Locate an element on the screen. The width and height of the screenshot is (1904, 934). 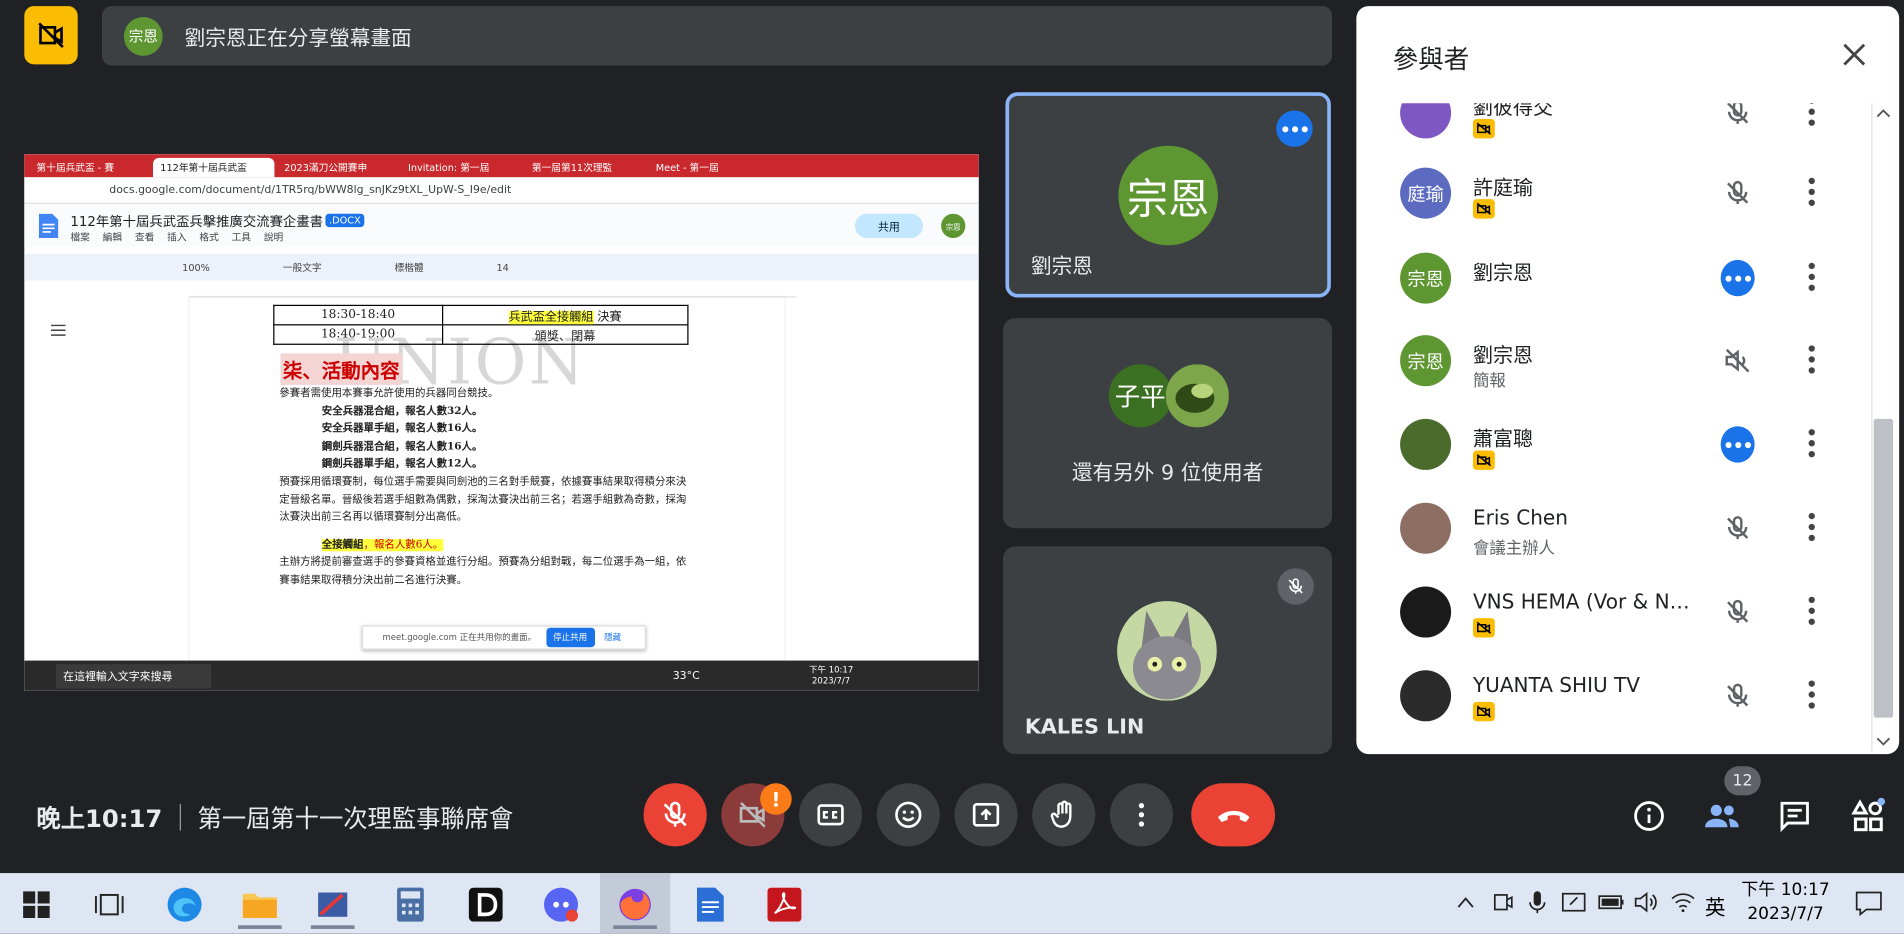
camera-warning-badge: ! is located at coordinates (776, 799).